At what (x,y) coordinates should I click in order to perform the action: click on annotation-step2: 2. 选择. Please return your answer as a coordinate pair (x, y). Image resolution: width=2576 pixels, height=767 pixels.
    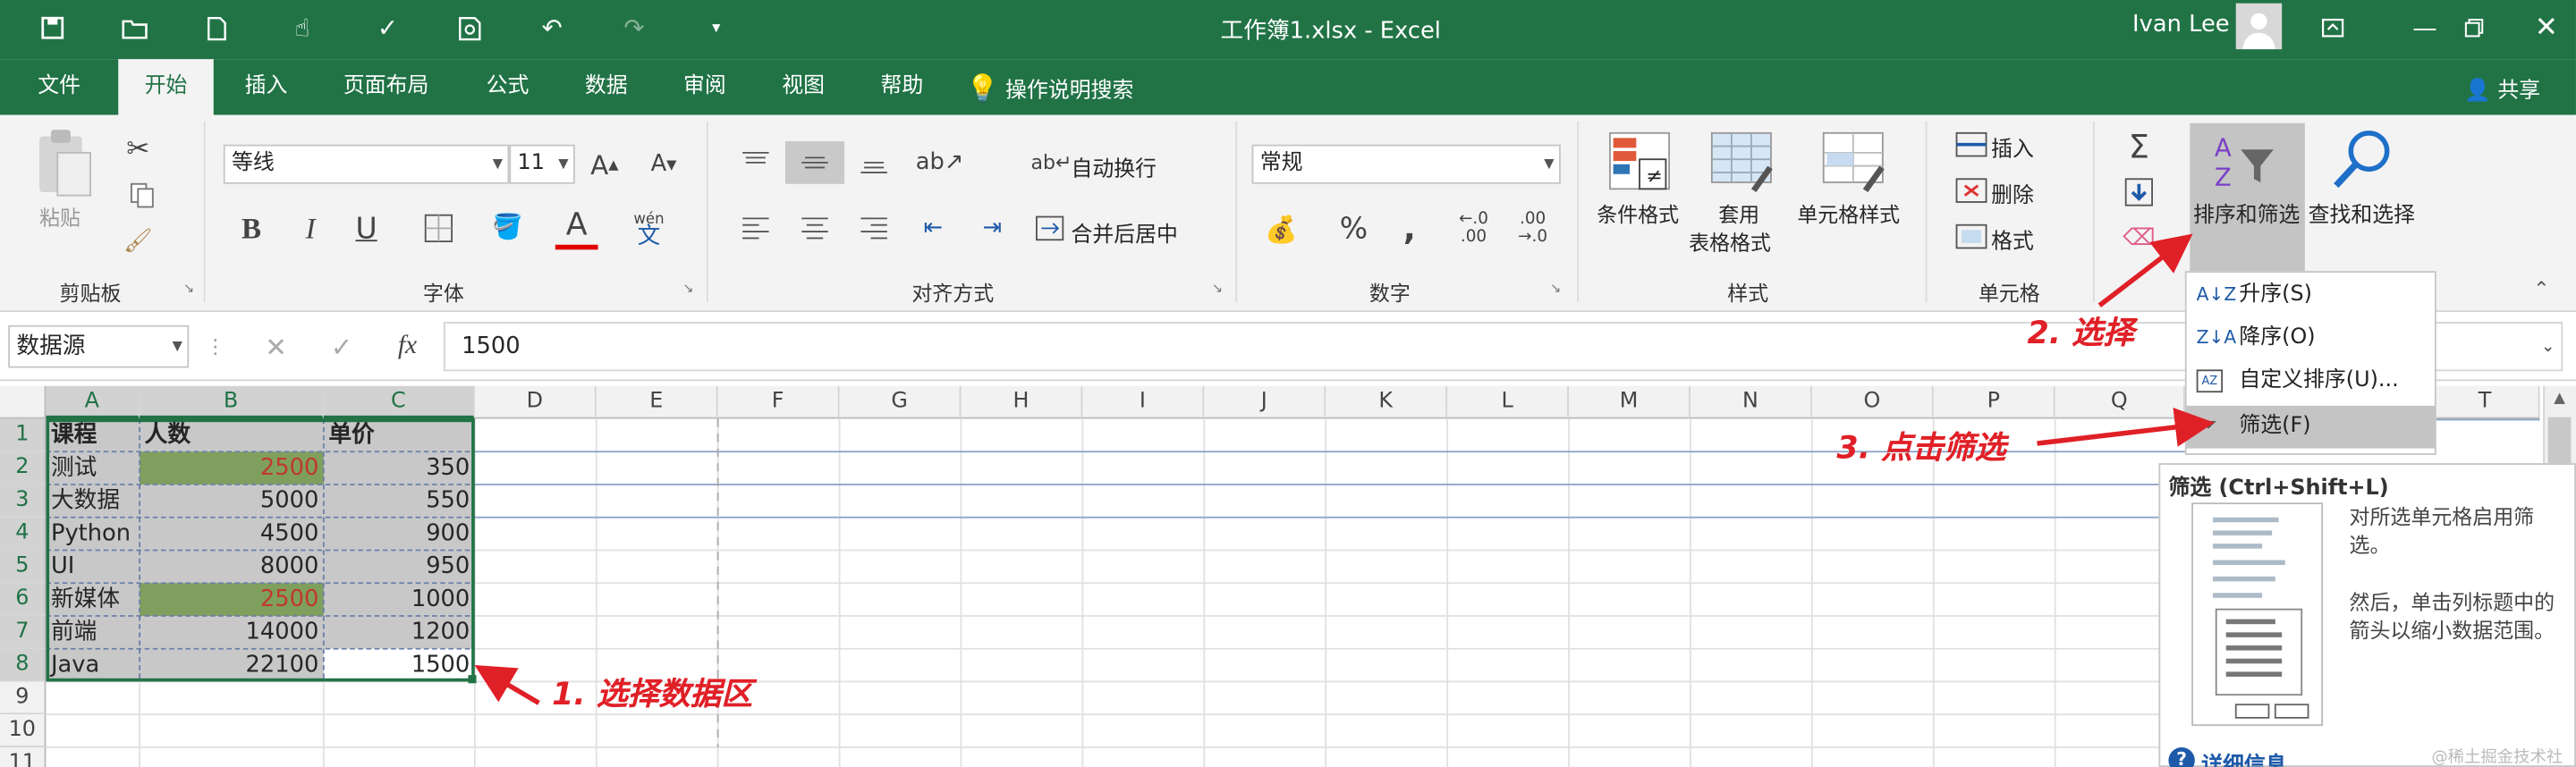
    Looking at the image, I should click on (2080, 333).